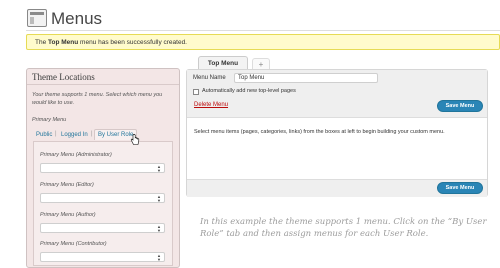 The image size is (500, 268). Describe the element at coordinates (460, 106) in the screenshot. I see `save-menu-button-top: Save Menu` at that location.